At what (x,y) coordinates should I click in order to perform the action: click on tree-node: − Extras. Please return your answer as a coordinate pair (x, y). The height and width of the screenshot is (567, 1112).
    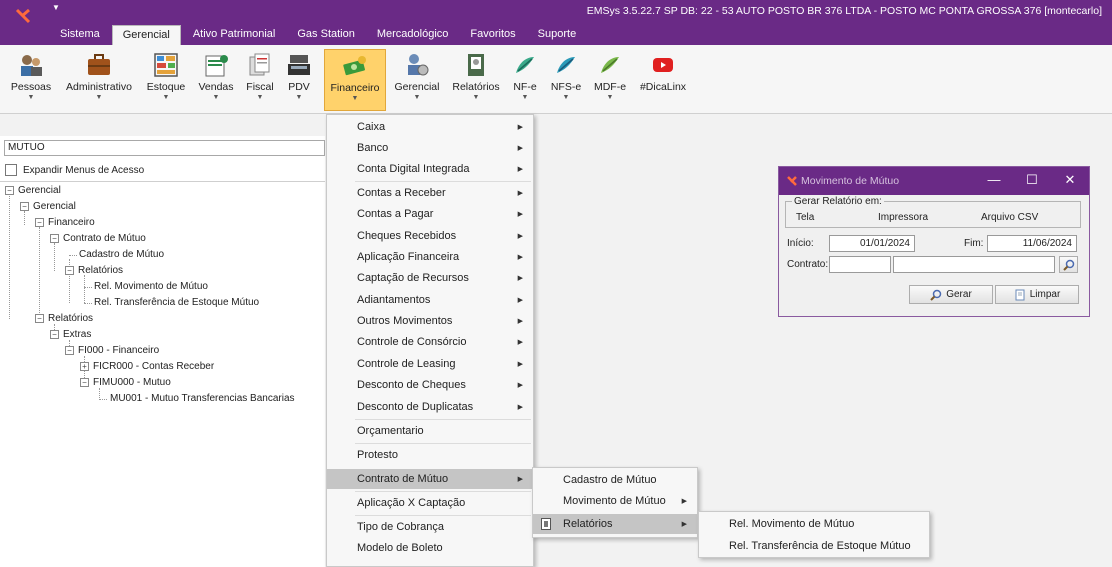
    Looking at the image, I should click on (70, 334).